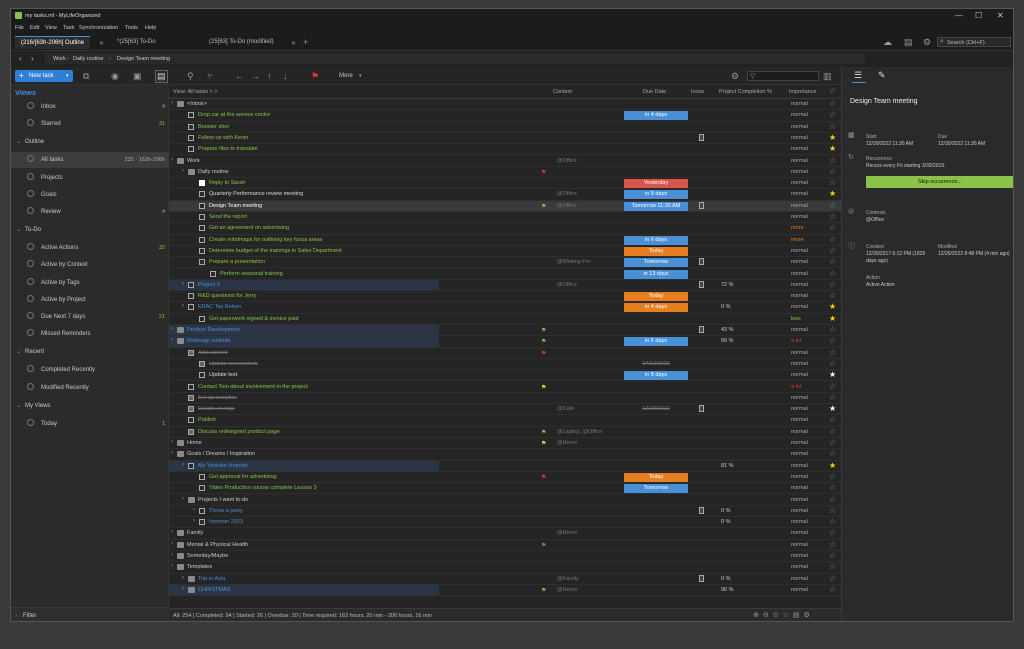 This screenshot has width=1024, height=649. I want to click on task-title: EDAC Tax Return, so click(219, 307).